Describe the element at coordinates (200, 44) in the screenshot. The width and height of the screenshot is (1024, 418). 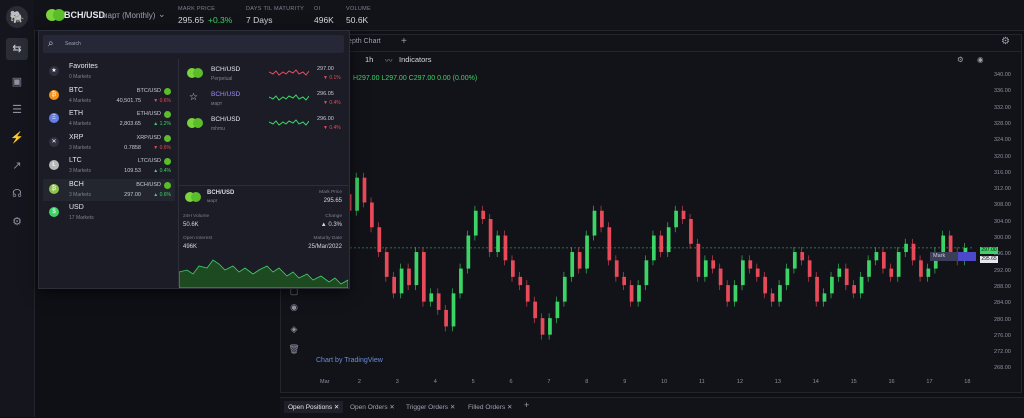
I see `search-input` at that location.